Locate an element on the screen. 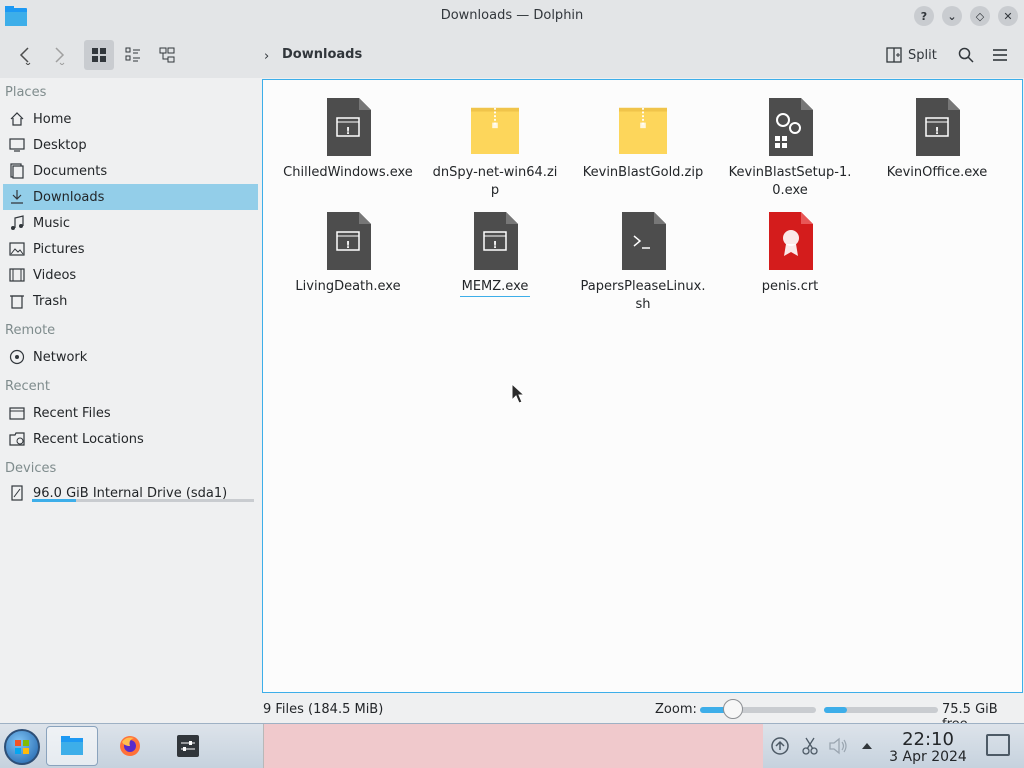 The image size is (1024, 768). close-icon: ✕ is located at coordinates (1008, 16).